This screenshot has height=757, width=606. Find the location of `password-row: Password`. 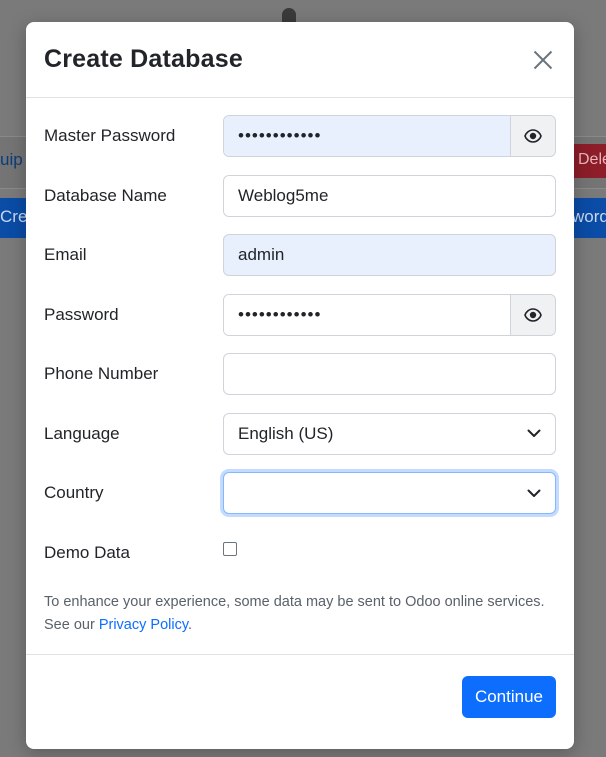

password-row: Password is located at coordinates (300, 314).